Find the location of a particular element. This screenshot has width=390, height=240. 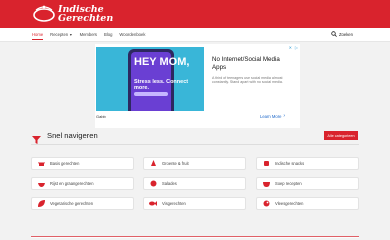

site-logo: Indische Gerechten is located at coordinates (72, 14).